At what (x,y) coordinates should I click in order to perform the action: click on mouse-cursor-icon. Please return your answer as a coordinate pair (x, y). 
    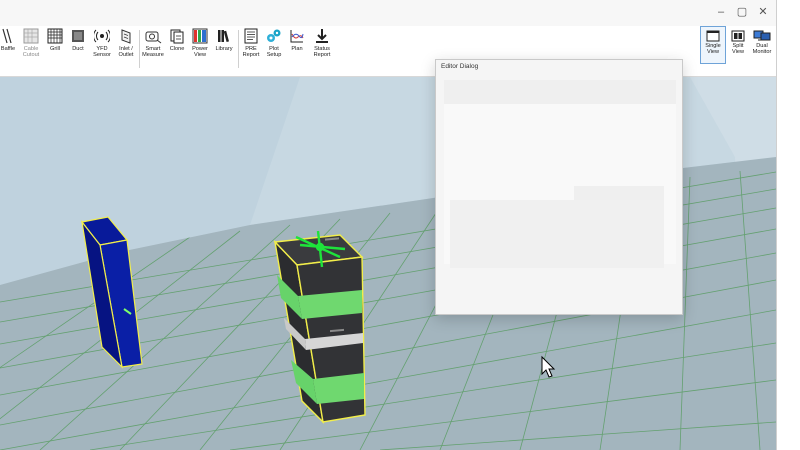
    Looking at the image, I should click on (548, 366).